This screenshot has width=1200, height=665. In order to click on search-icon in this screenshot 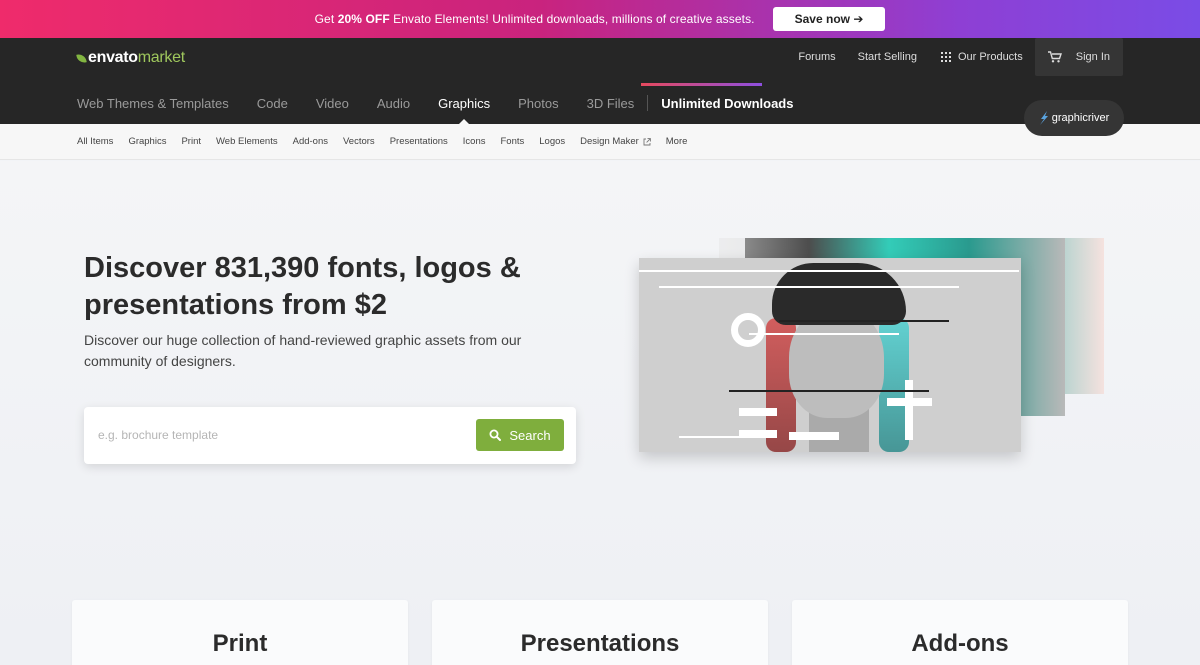, I will do `click(495, 435)`.